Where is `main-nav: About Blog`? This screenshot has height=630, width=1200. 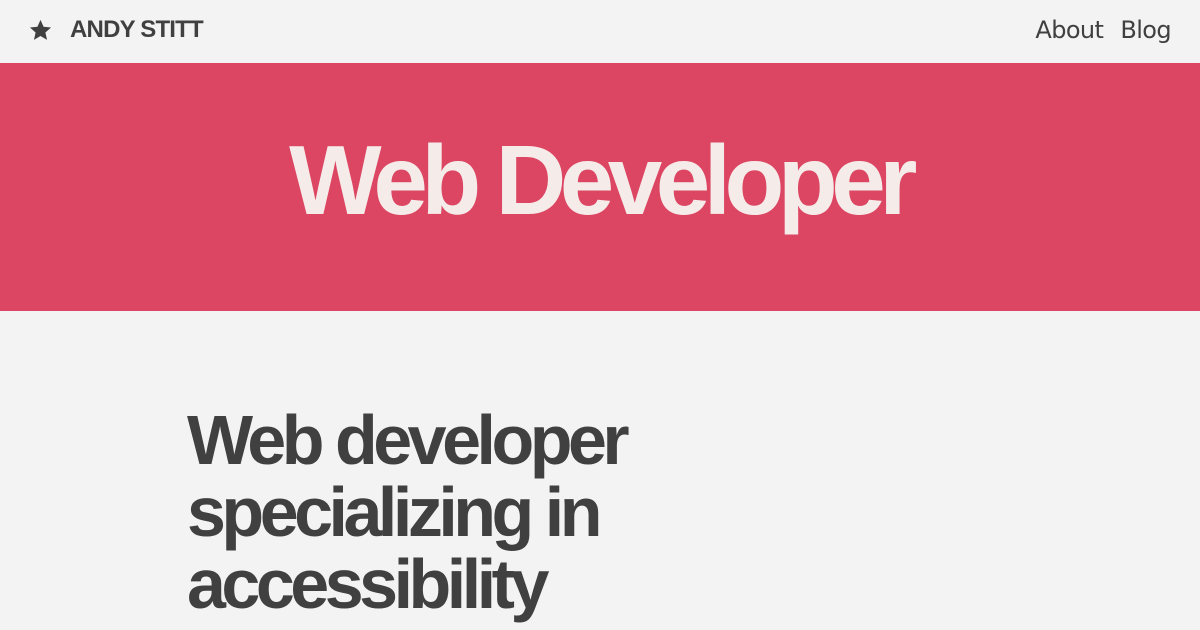
main-nav: About Blog is located at coordinates (1094, 30).